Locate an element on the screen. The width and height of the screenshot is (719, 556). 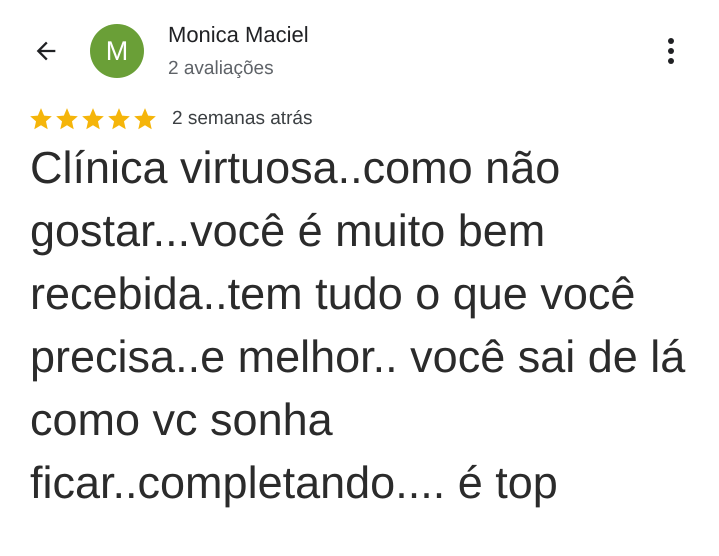
reviewer-name: Monica Maciel is located at coordinates (239, 35).